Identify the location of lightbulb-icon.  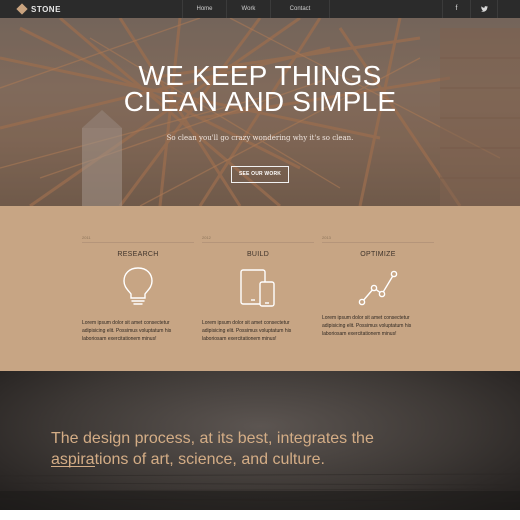
(138, 286).